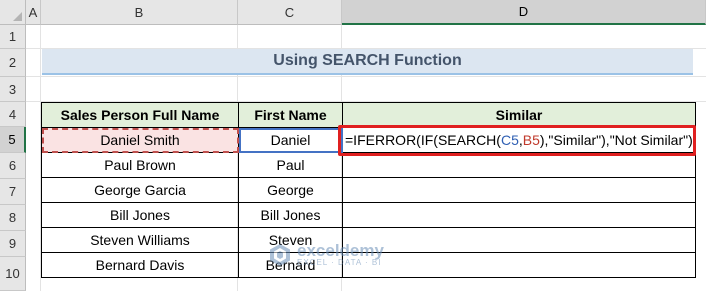 Image resolution: width=706 pixels, height=291 pixels. I want to click on cell-c5: Daniel, so click(290, 140).